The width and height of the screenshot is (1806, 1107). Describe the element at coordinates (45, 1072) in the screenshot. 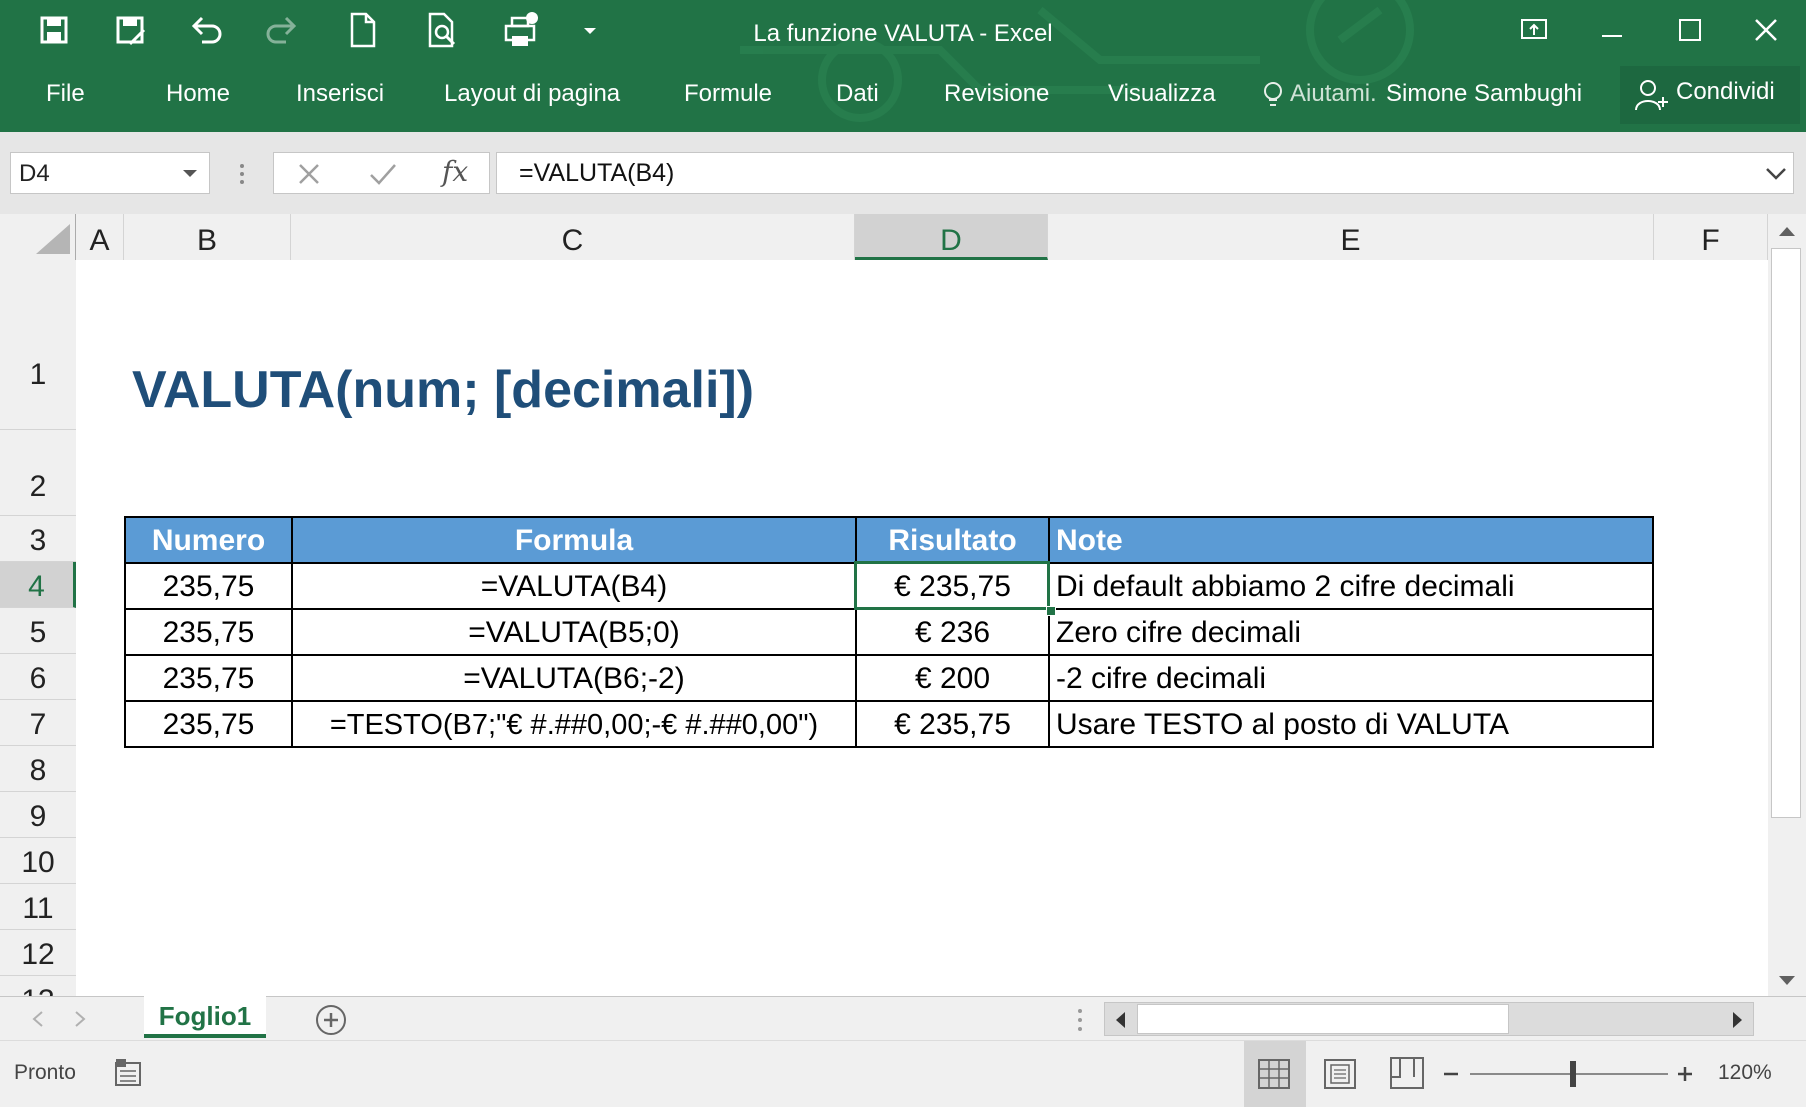

I see `status-ready: Pronto` at that location.